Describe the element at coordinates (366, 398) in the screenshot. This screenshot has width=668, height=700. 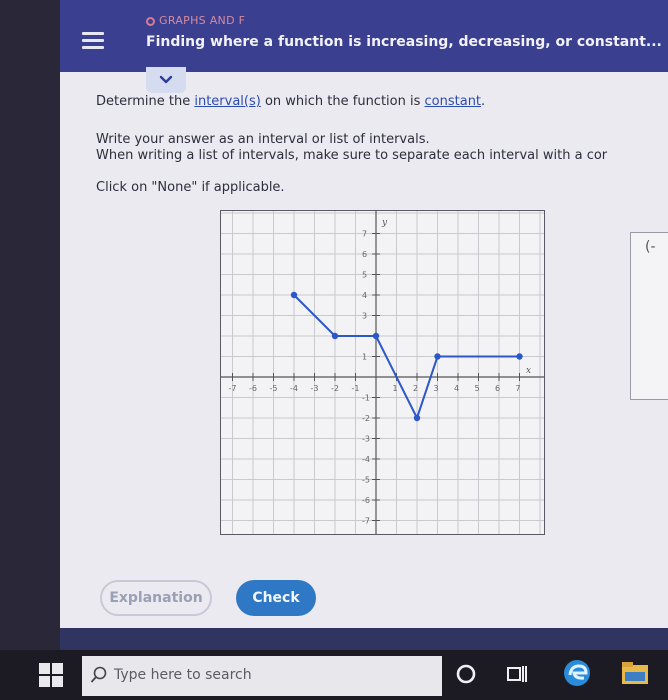
I see `y-tick-label: -1` at that location.